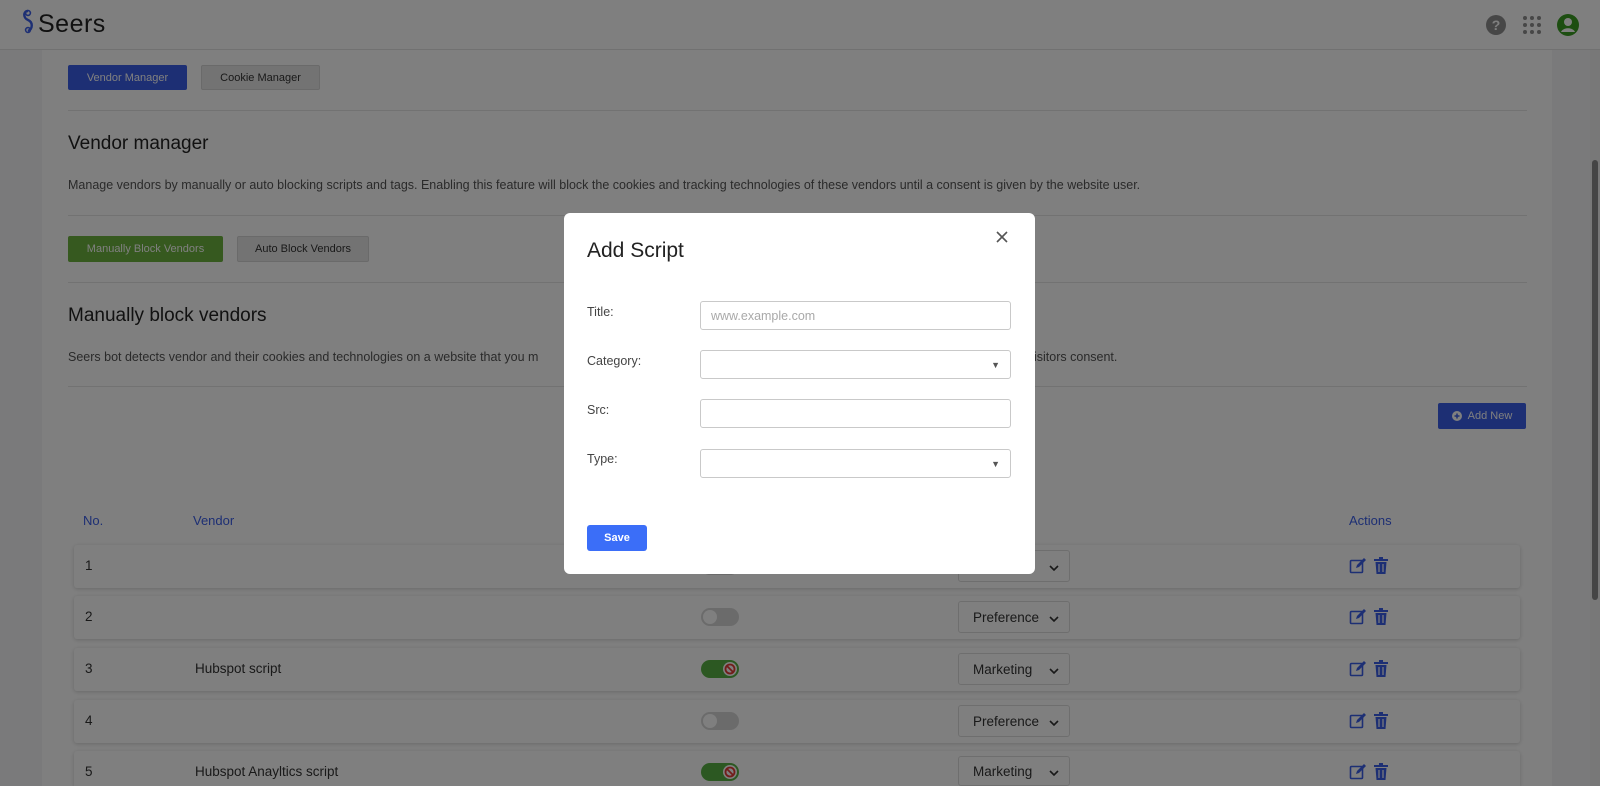  I want to click on close-icon, so click(1002, 237).